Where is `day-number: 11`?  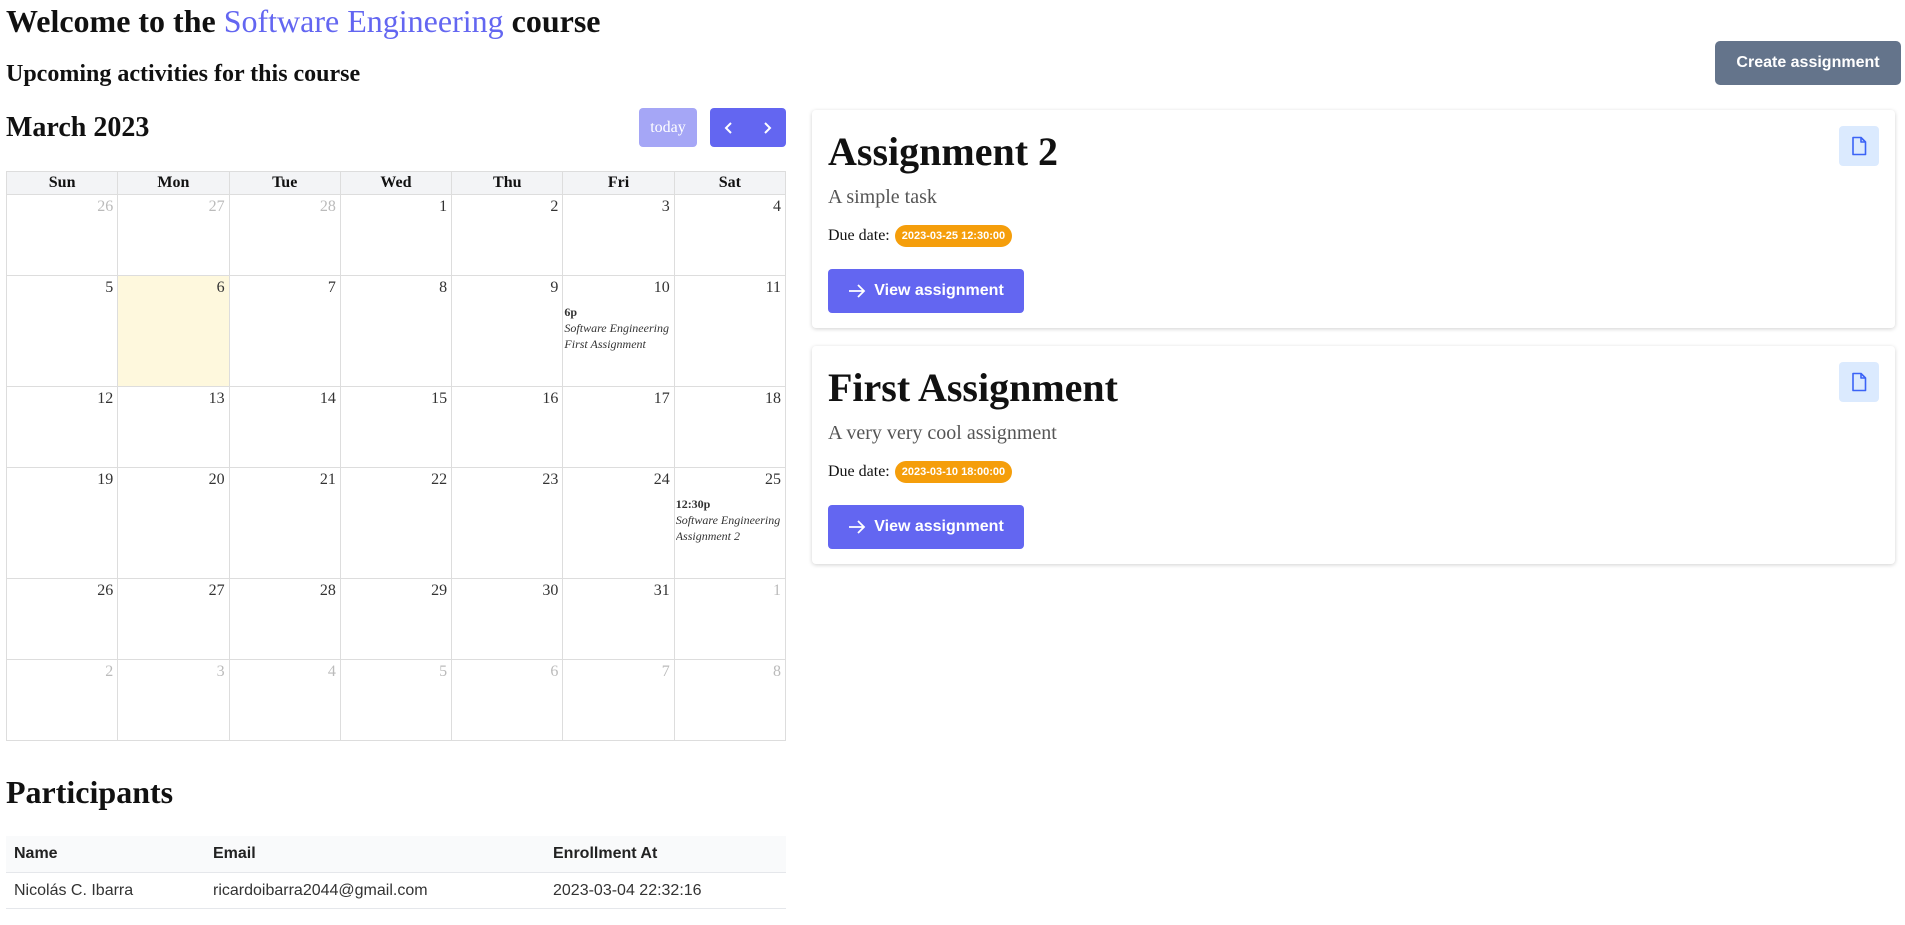 day-number: 11 is located at coordinates (773, 288).